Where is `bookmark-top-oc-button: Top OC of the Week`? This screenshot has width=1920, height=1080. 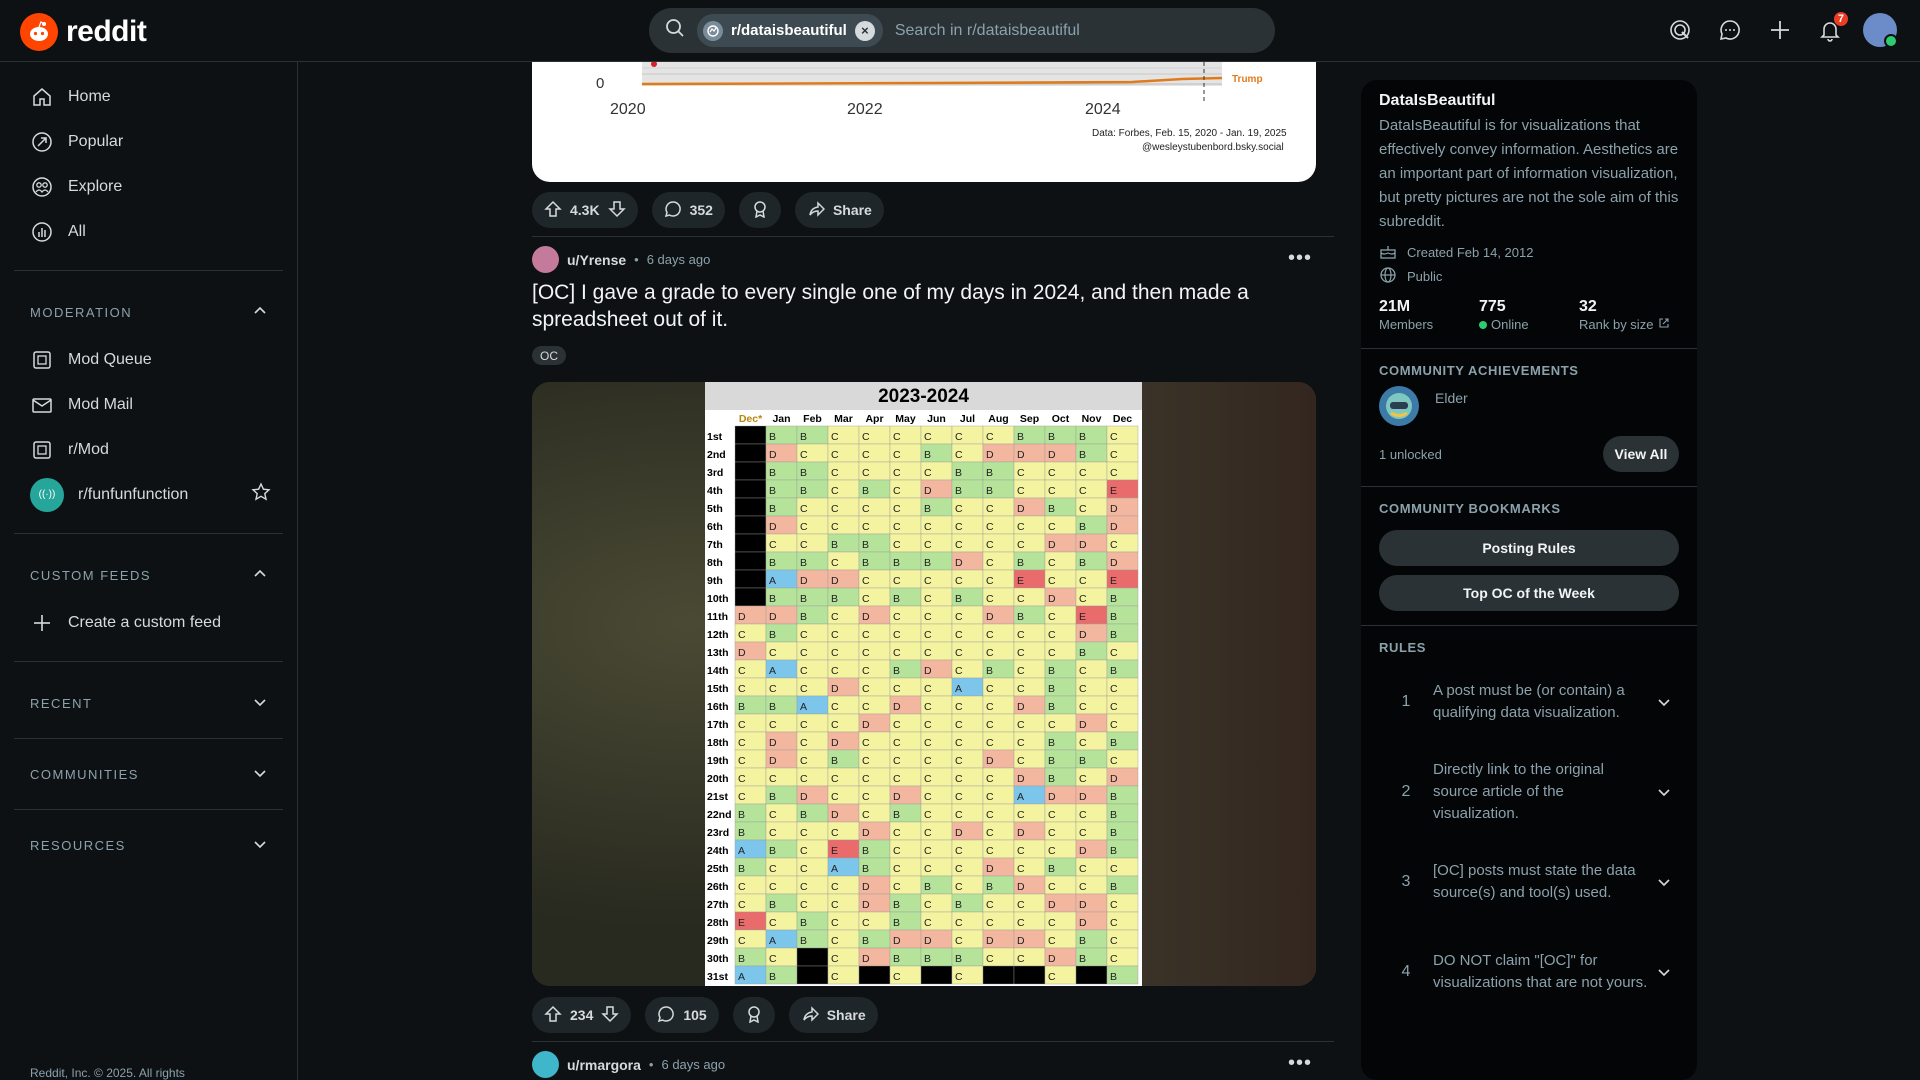
bookmark-top-oc-button: Top OC of the Week is located at coordinates (1529, 593).